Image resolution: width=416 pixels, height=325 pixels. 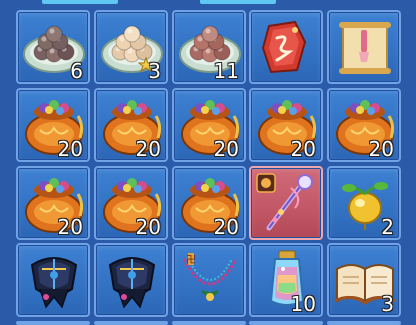 What do you see at coordinates (76, 71) in the screenshot?
I see `item-count: 6` at bounding box center [76, 71].